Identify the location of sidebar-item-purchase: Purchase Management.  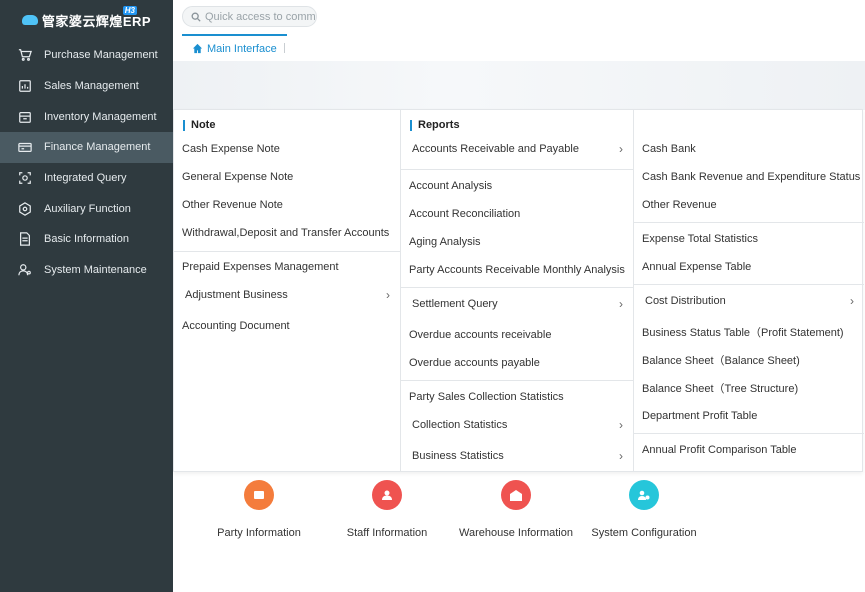
(86, 55).